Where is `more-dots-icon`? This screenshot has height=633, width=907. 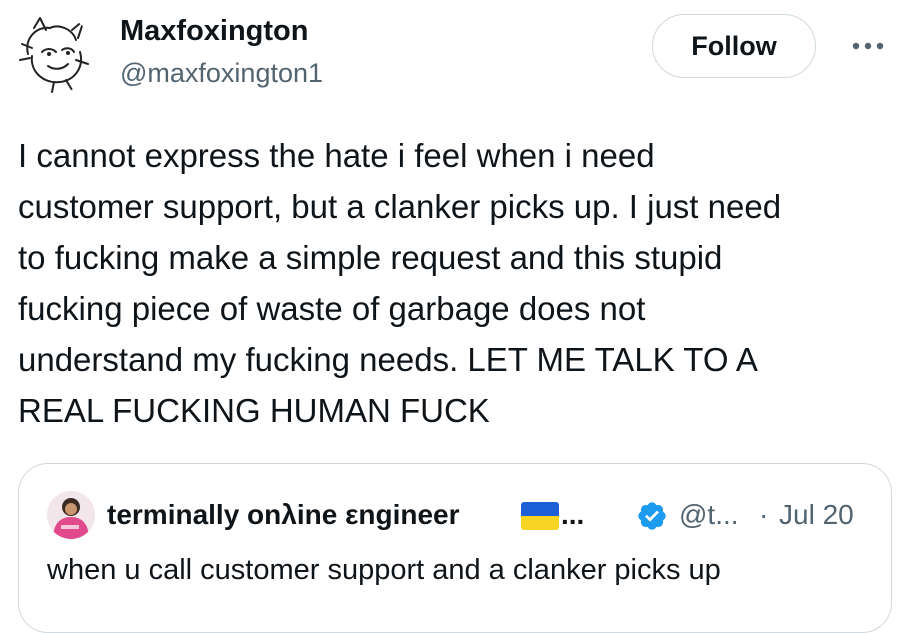 more-dots-icon is located at coordinates (868, 46).